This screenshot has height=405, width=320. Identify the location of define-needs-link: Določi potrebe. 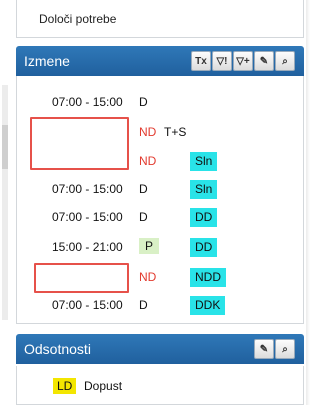
(77, 19).